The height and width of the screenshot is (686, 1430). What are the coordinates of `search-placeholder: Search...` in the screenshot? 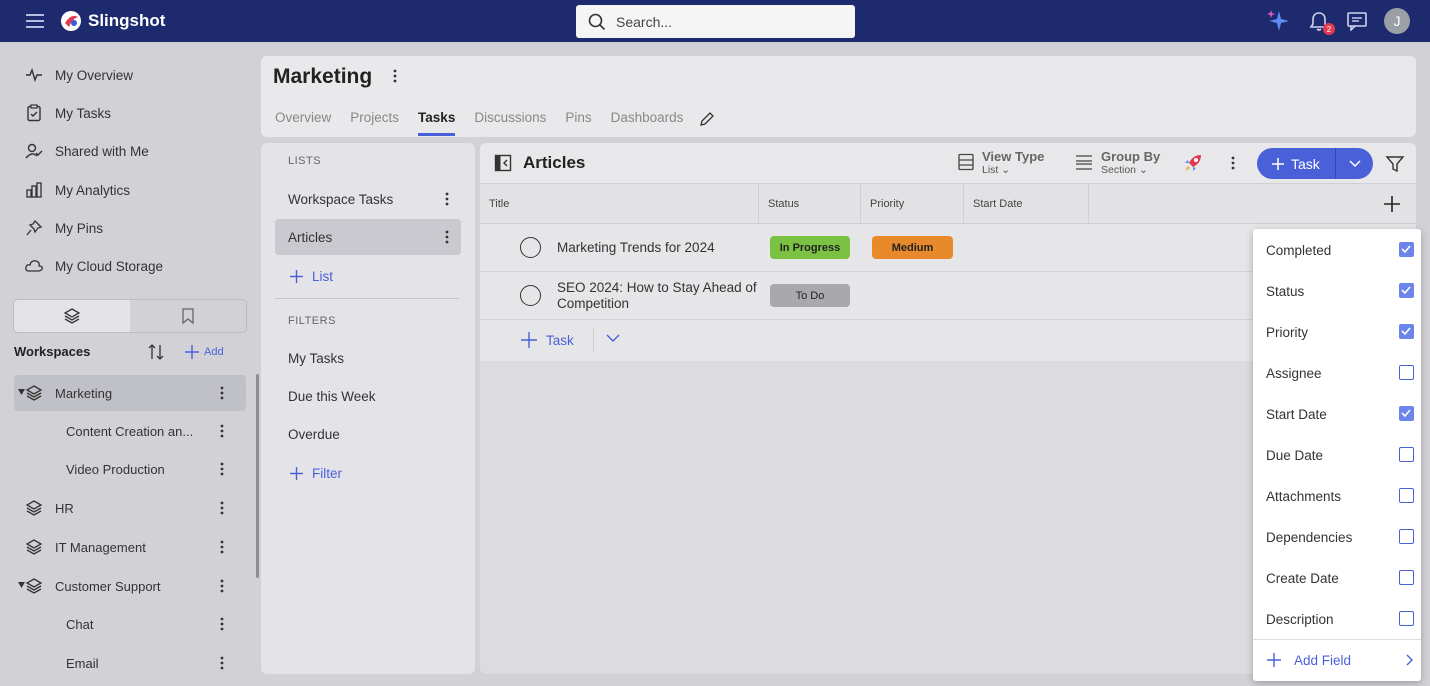 It's located at (644, 21).